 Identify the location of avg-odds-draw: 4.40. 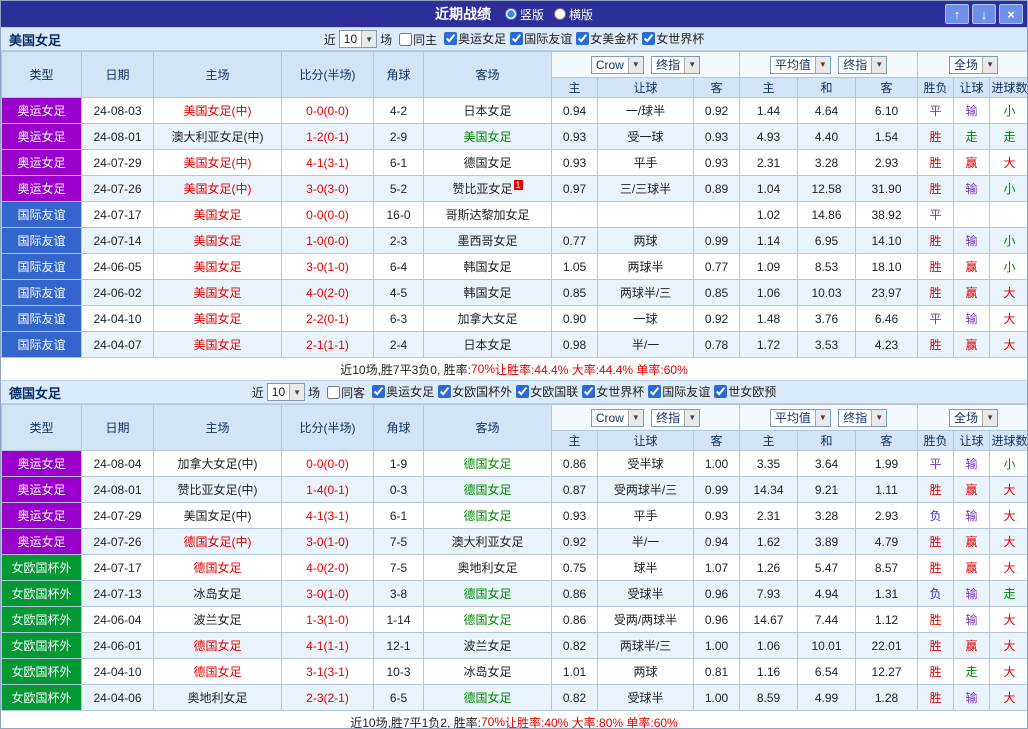
(826, 136).